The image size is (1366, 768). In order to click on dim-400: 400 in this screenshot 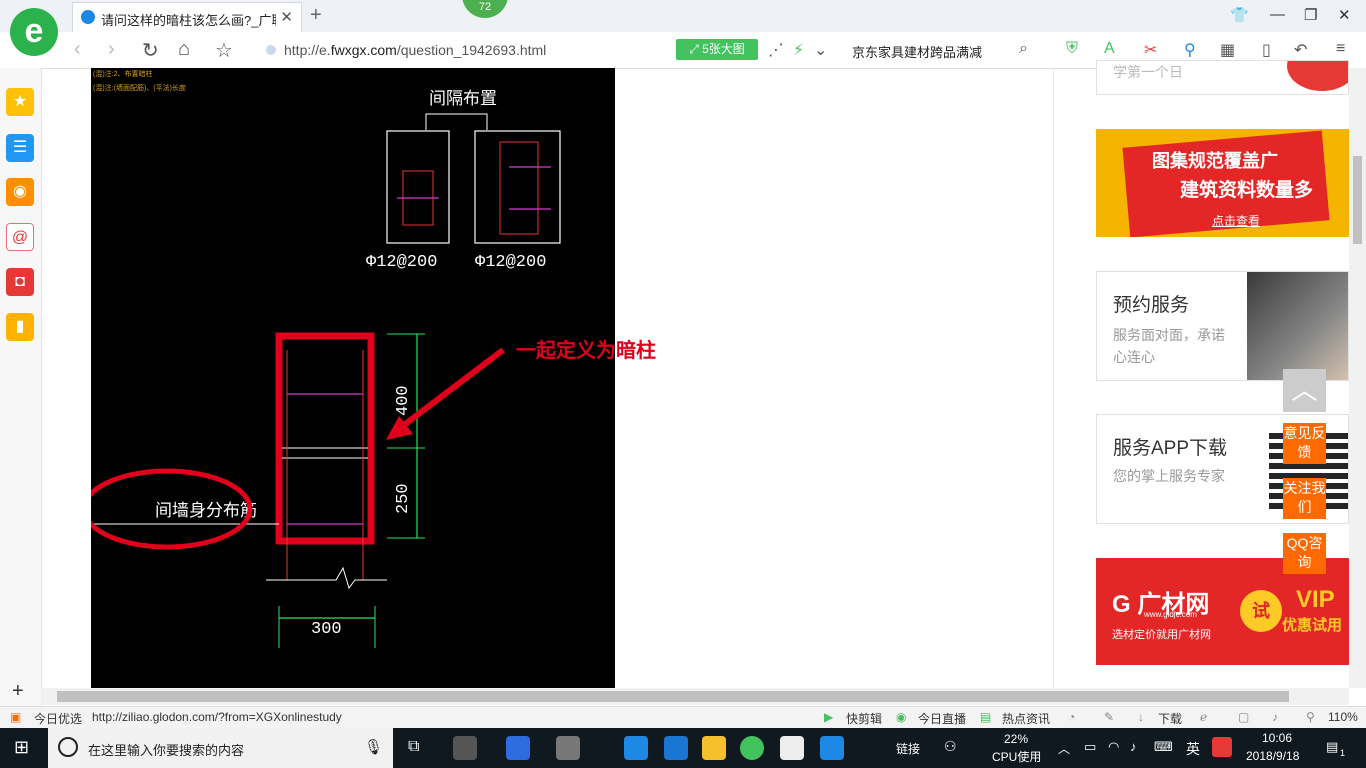, I will do `click(403, 400)`.